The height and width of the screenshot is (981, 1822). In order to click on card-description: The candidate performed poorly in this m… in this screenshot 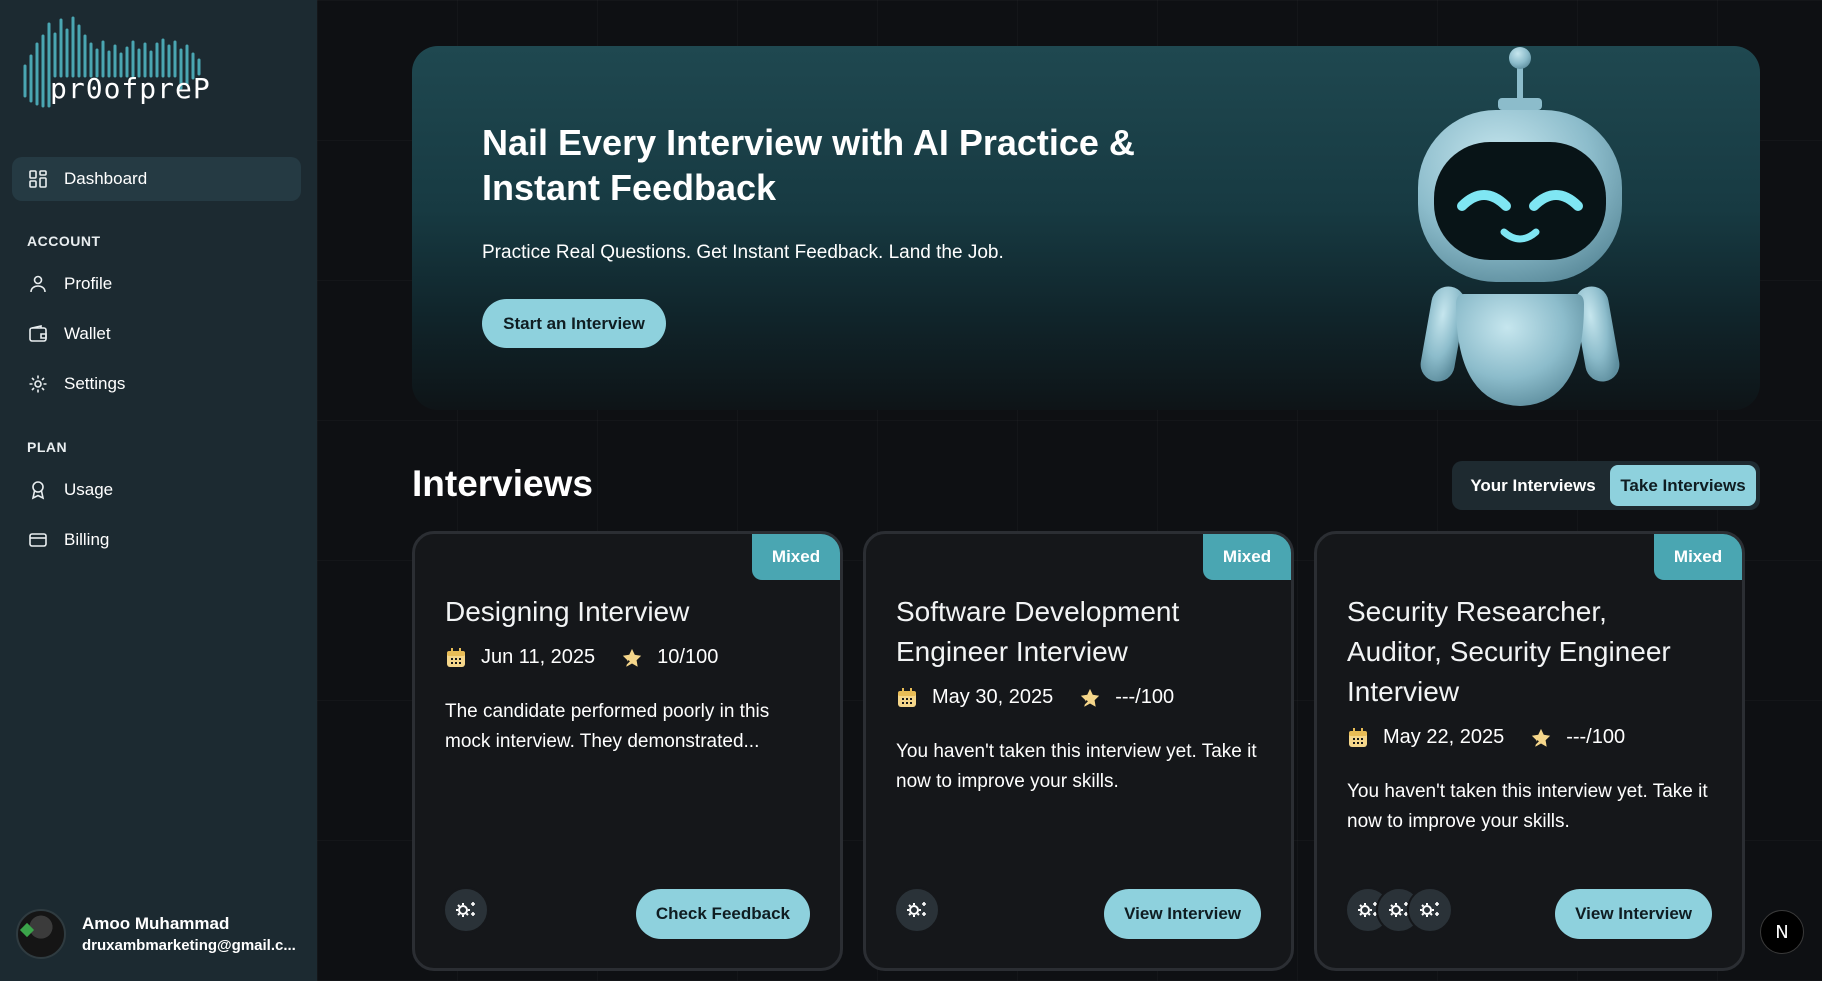, I will do `click(607, 726)`.